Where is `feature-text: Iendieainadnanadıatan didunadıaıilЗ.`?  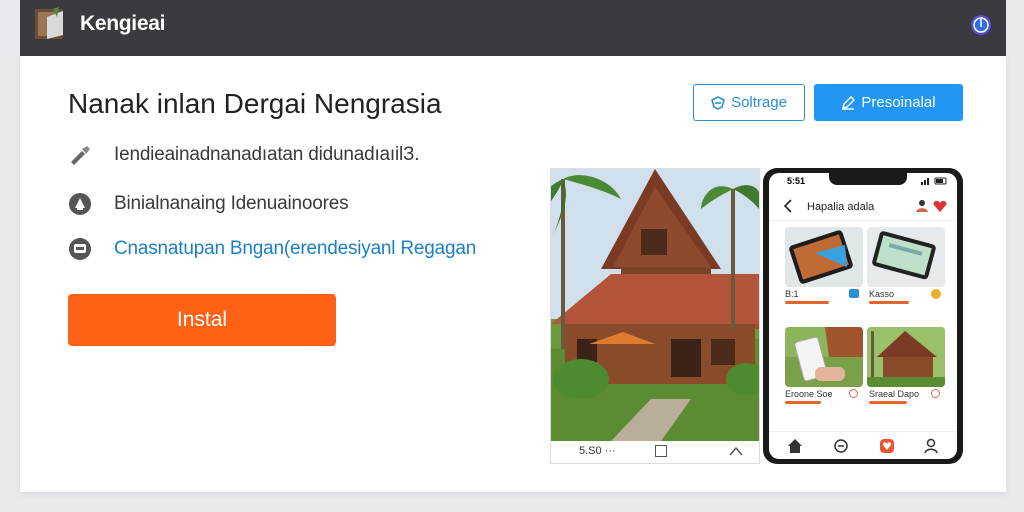
feature-text: Iendieainadnanadıatan didunadıaıilЗ. is located at coordinates (267, 154).